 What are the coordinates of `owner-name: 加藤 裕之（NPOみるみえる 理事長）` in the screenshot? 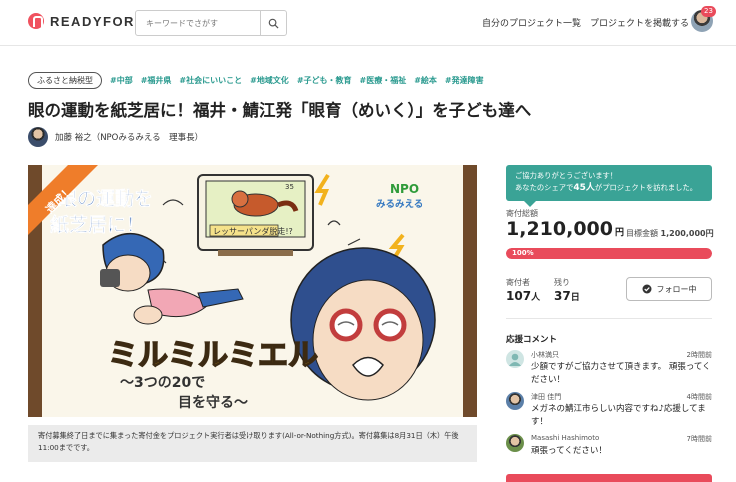 It's located at (129, 138).